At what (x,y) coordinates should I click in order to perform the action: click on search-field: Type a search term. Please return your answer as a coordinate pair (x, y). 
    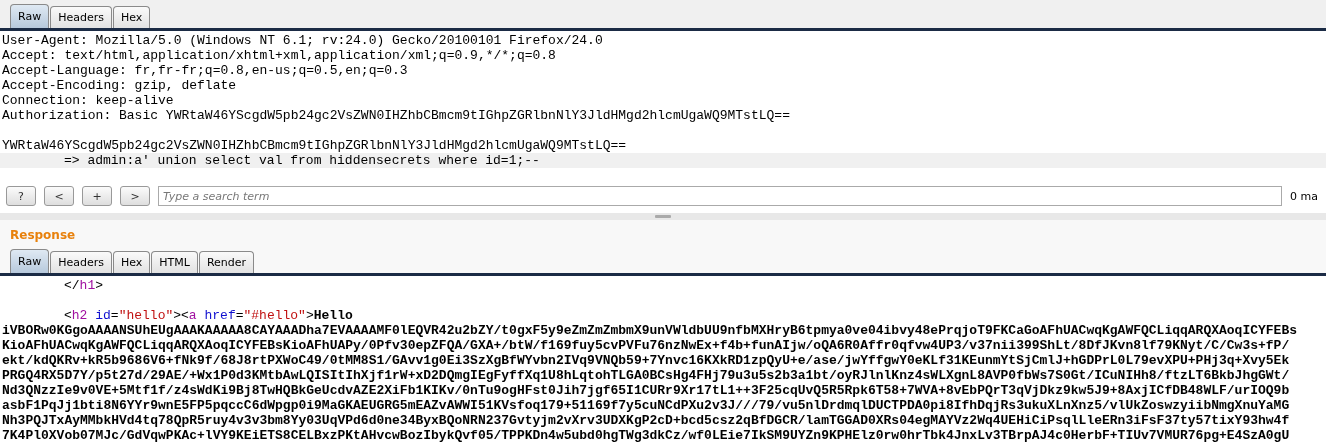
    Looking at the image, I should click on (720, 196).